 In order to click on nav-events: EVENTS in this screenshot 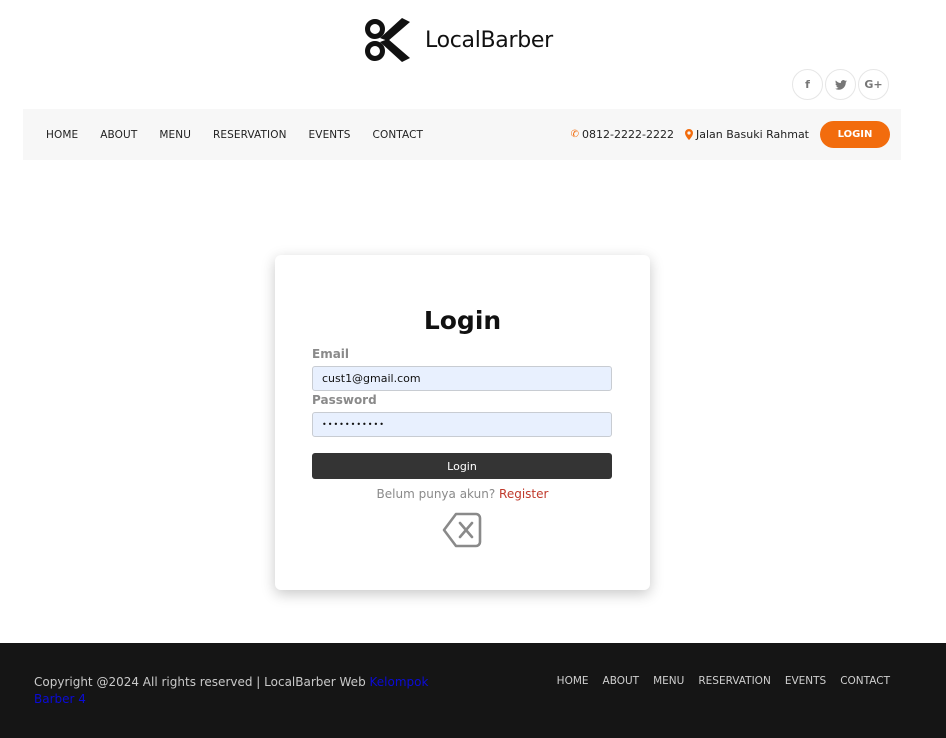, I will do `click(330, 135)`.